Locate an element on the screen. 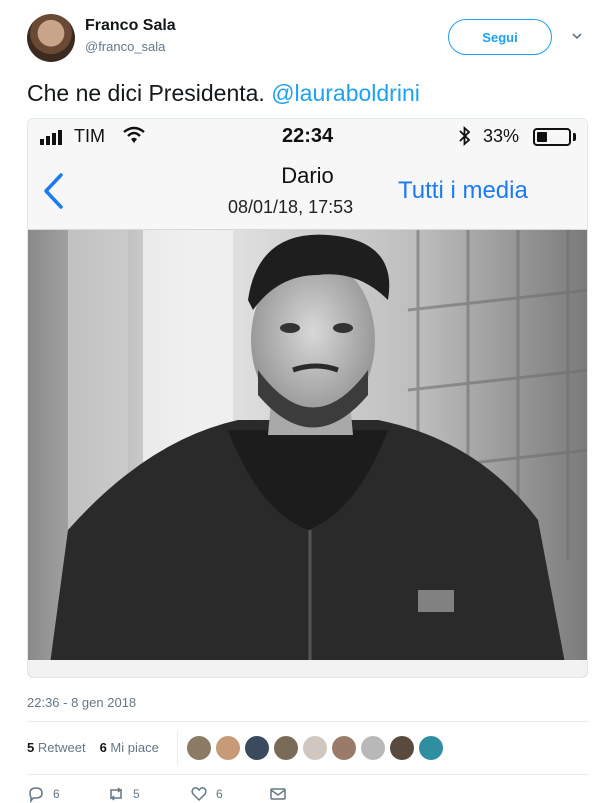  reply-count: 6 is located at coordinates (56, 794).